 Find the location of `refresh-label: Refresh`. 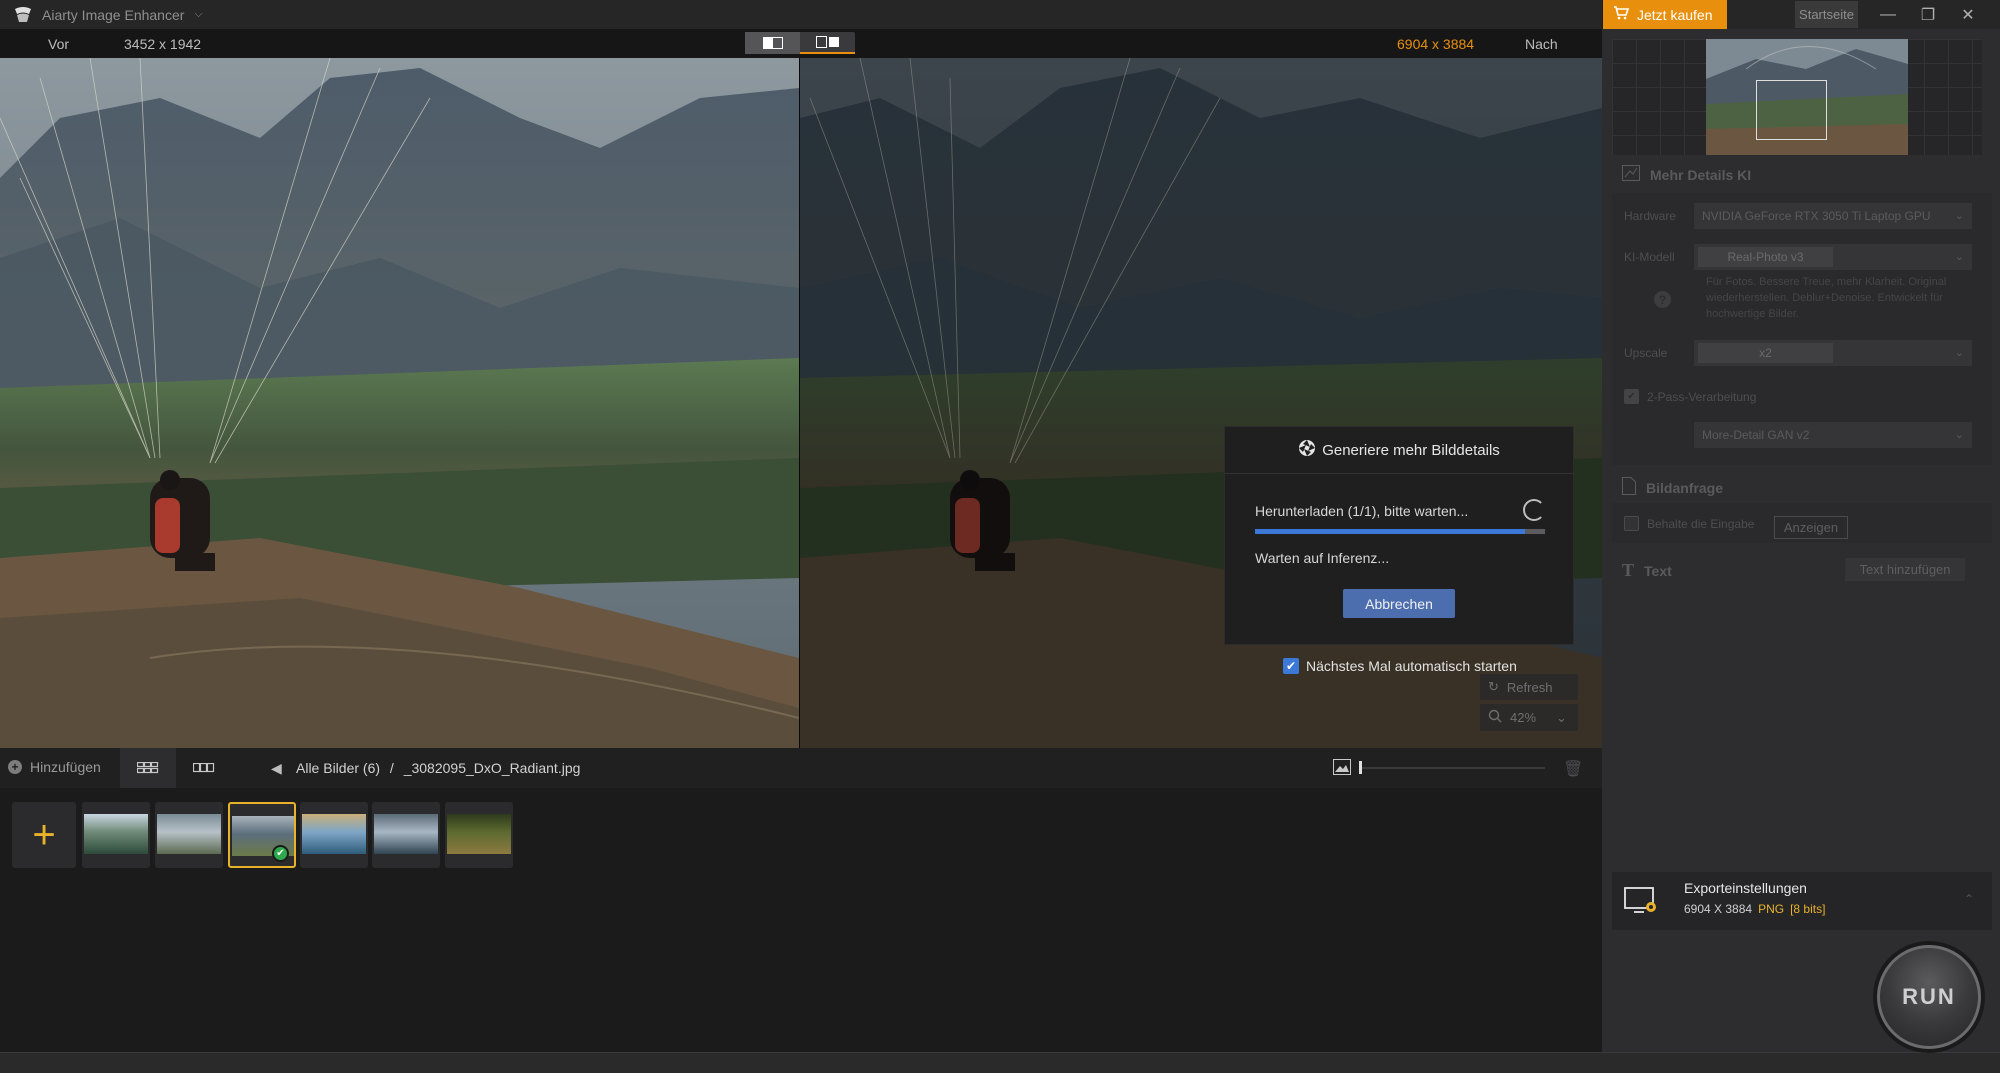

refresh-label: Refresh is located at coordinates (1529, 687).